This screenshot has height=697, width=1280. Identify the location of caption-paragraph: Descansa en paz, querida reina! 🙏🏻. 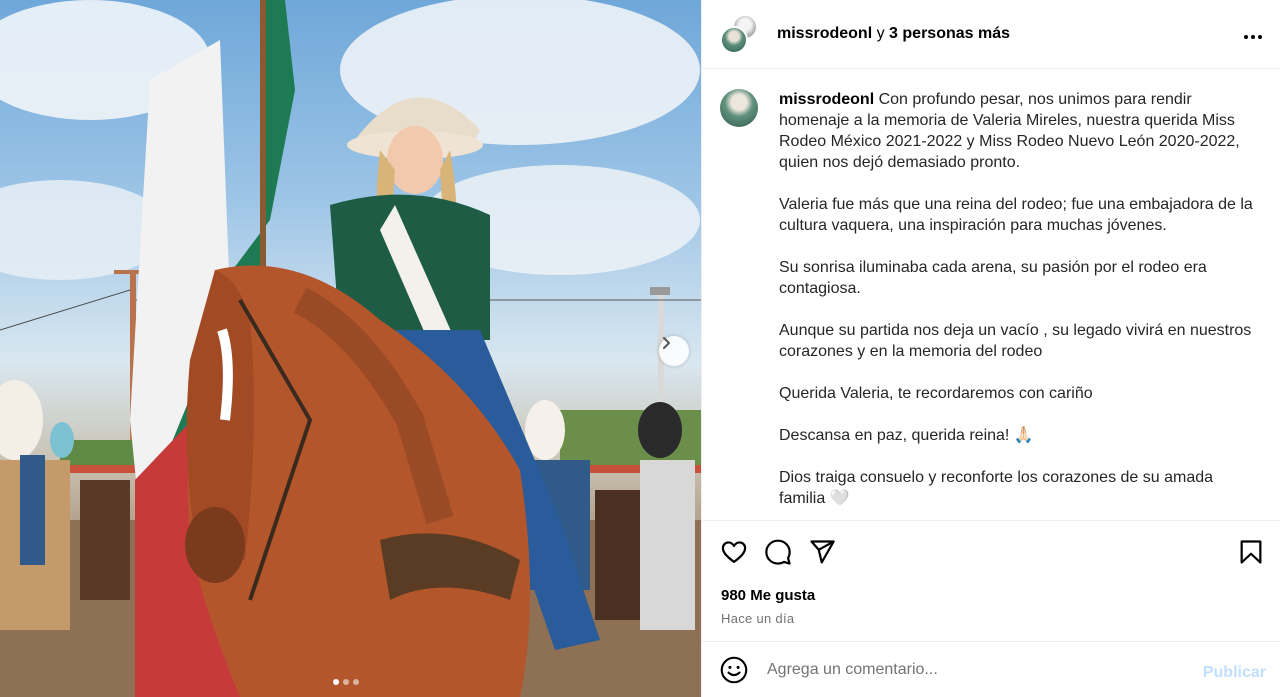
(906, 435).